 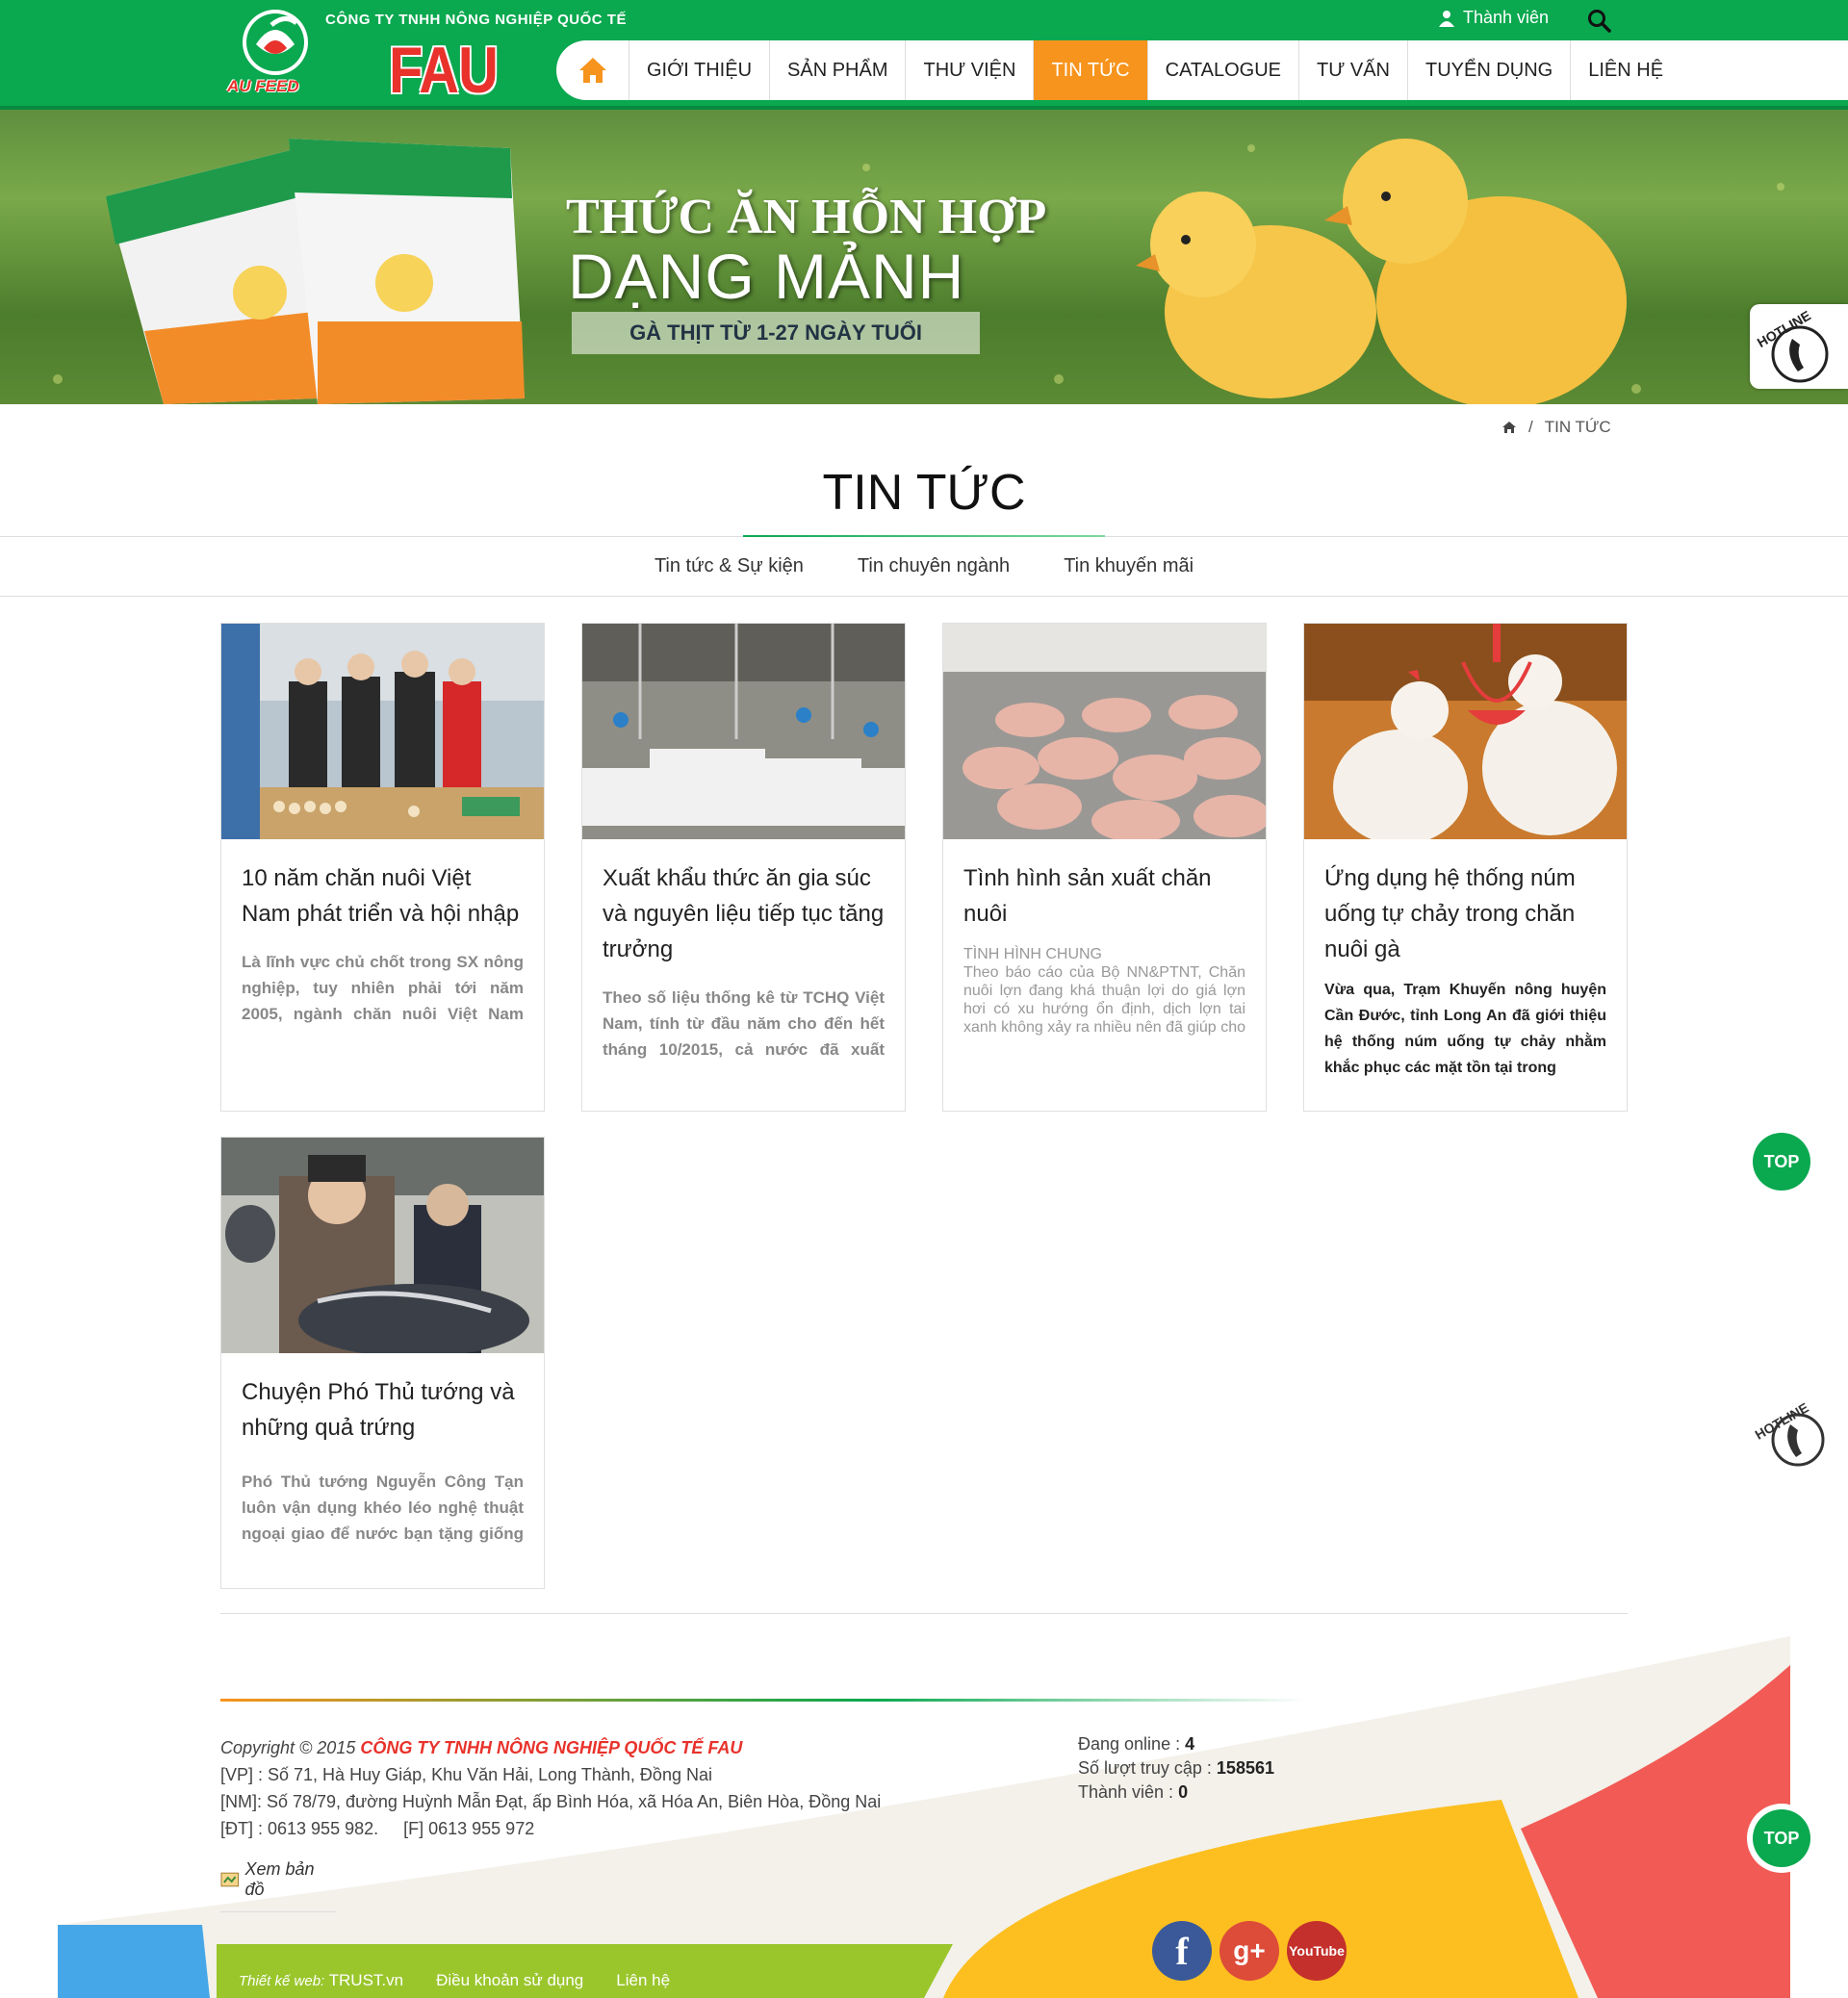 What do you see at coordinates (229, 1879) in the screenshot?
I see `map-icon` at bounding box center [229, 1879].